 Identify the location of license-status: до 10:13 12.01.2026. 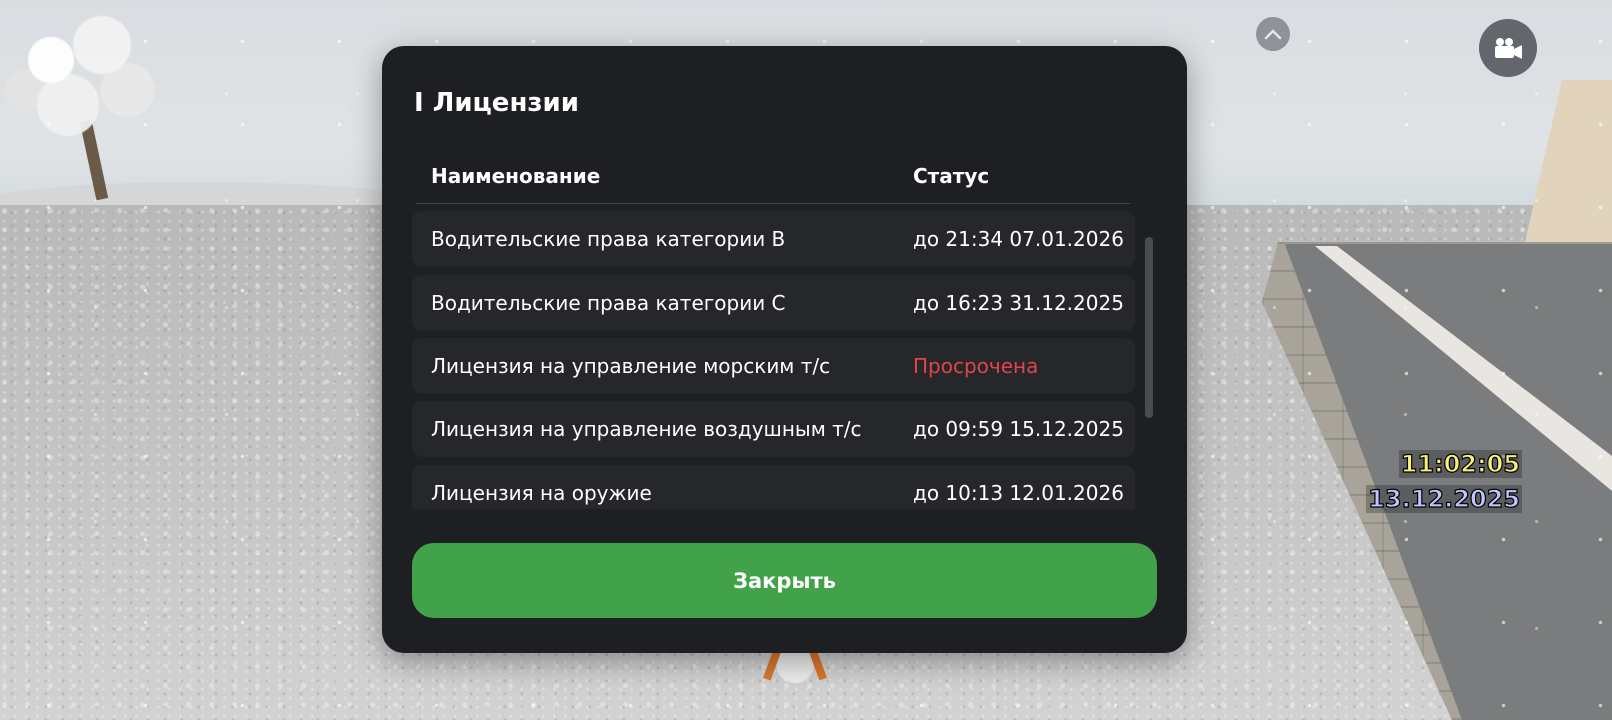
(1018, 493).